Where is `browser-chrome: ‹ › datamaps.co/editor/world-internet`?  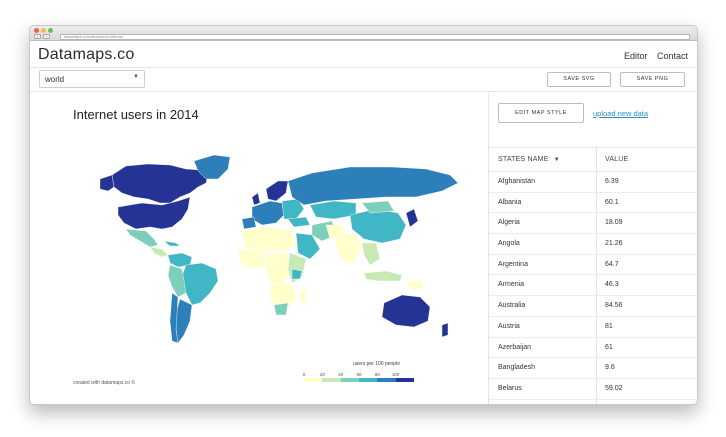 browser-chrome: ‹ › datamaps.co/editor/world-internet is located at coordinates (363, 33).